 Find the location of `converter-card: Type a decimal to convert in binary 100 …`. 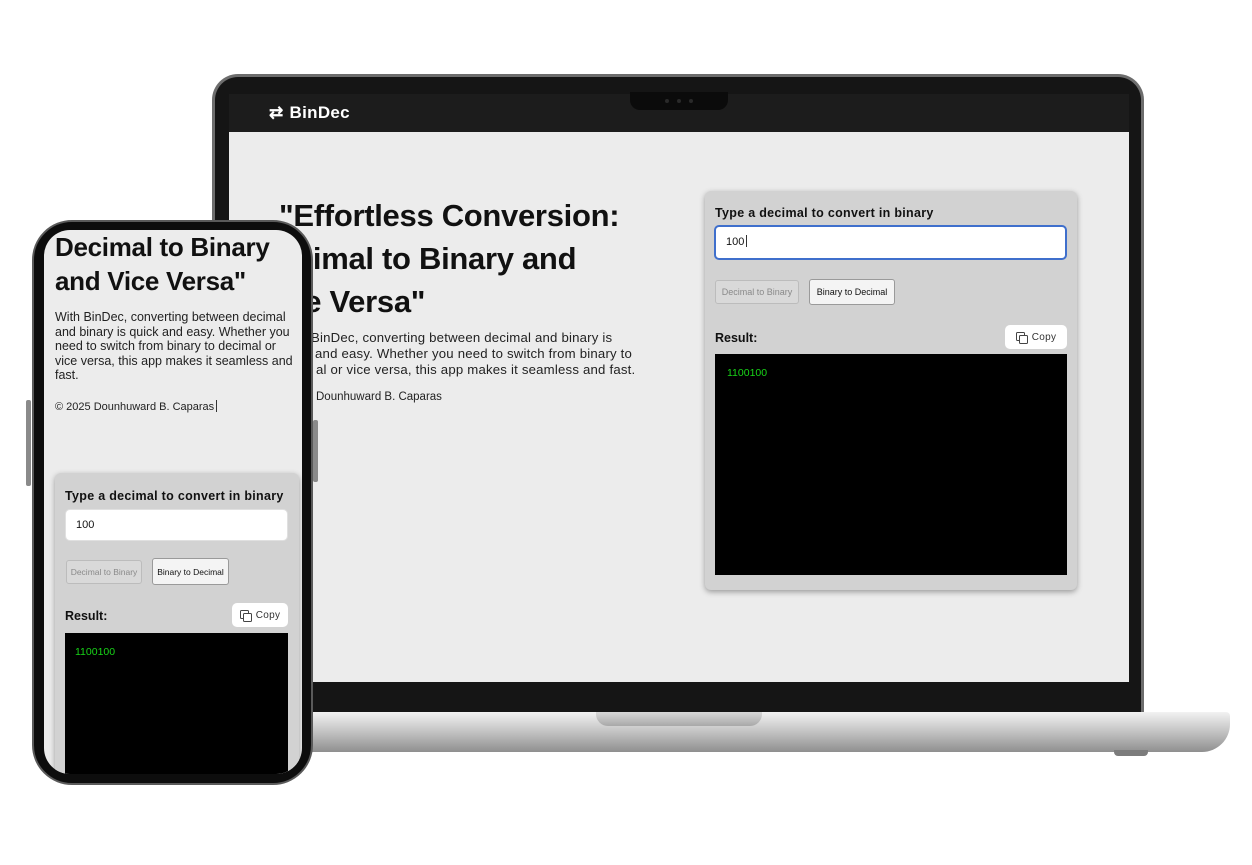

converter-card: Type a decimal to convert in binary 100 … is located at coordinates (891, 390).